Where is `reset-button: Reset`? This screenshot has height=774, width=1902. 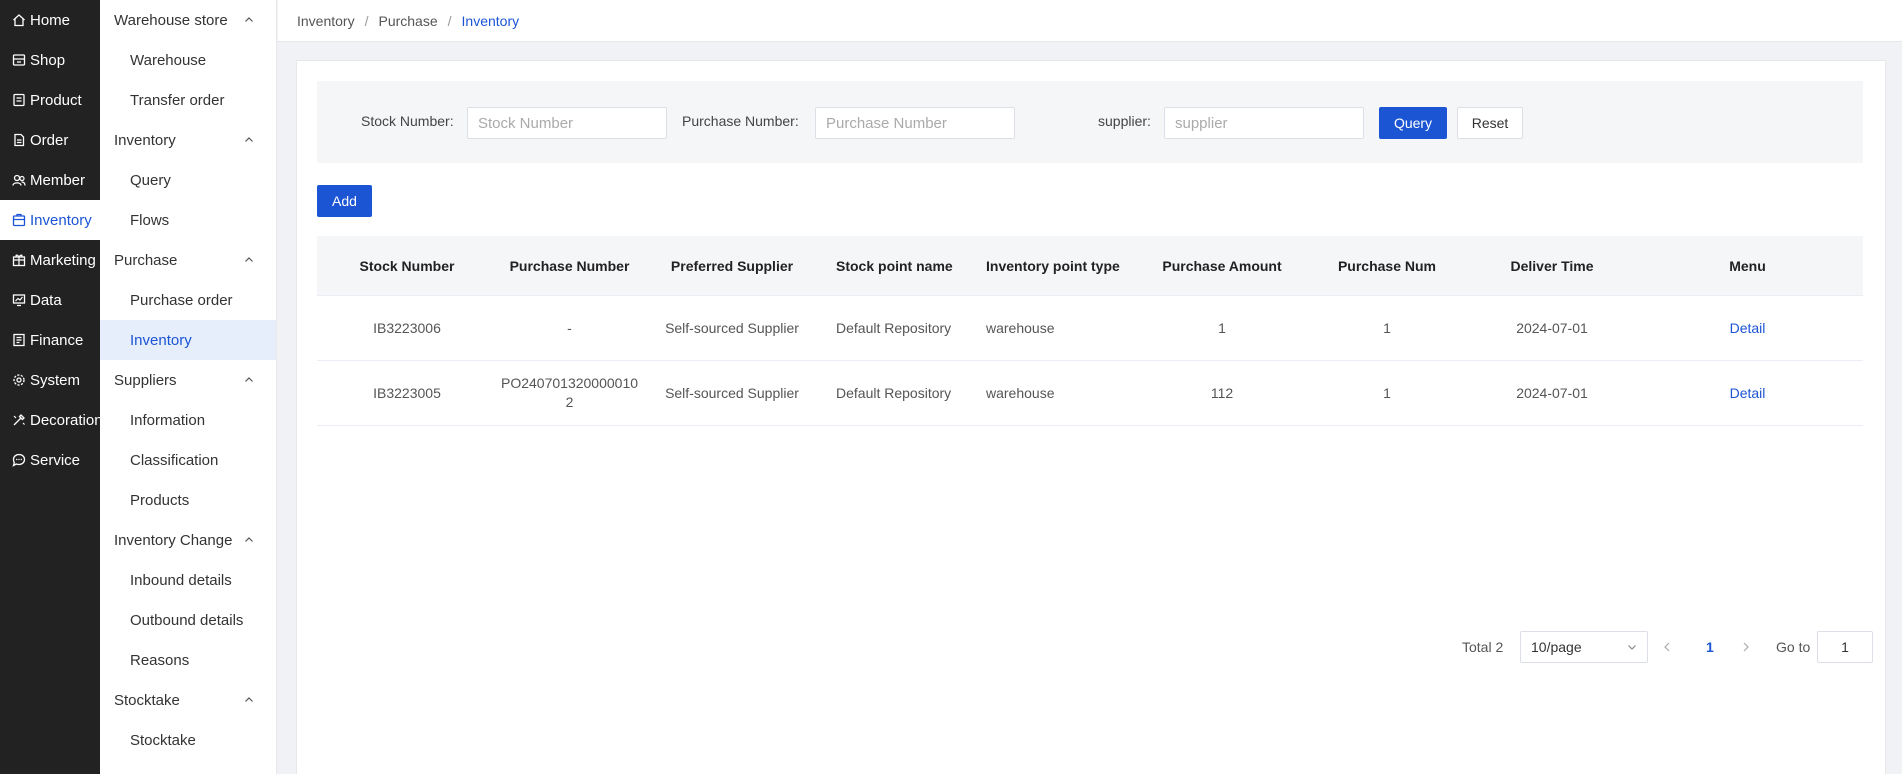
reset-button: Reset is located at coordinates (1490, 123).